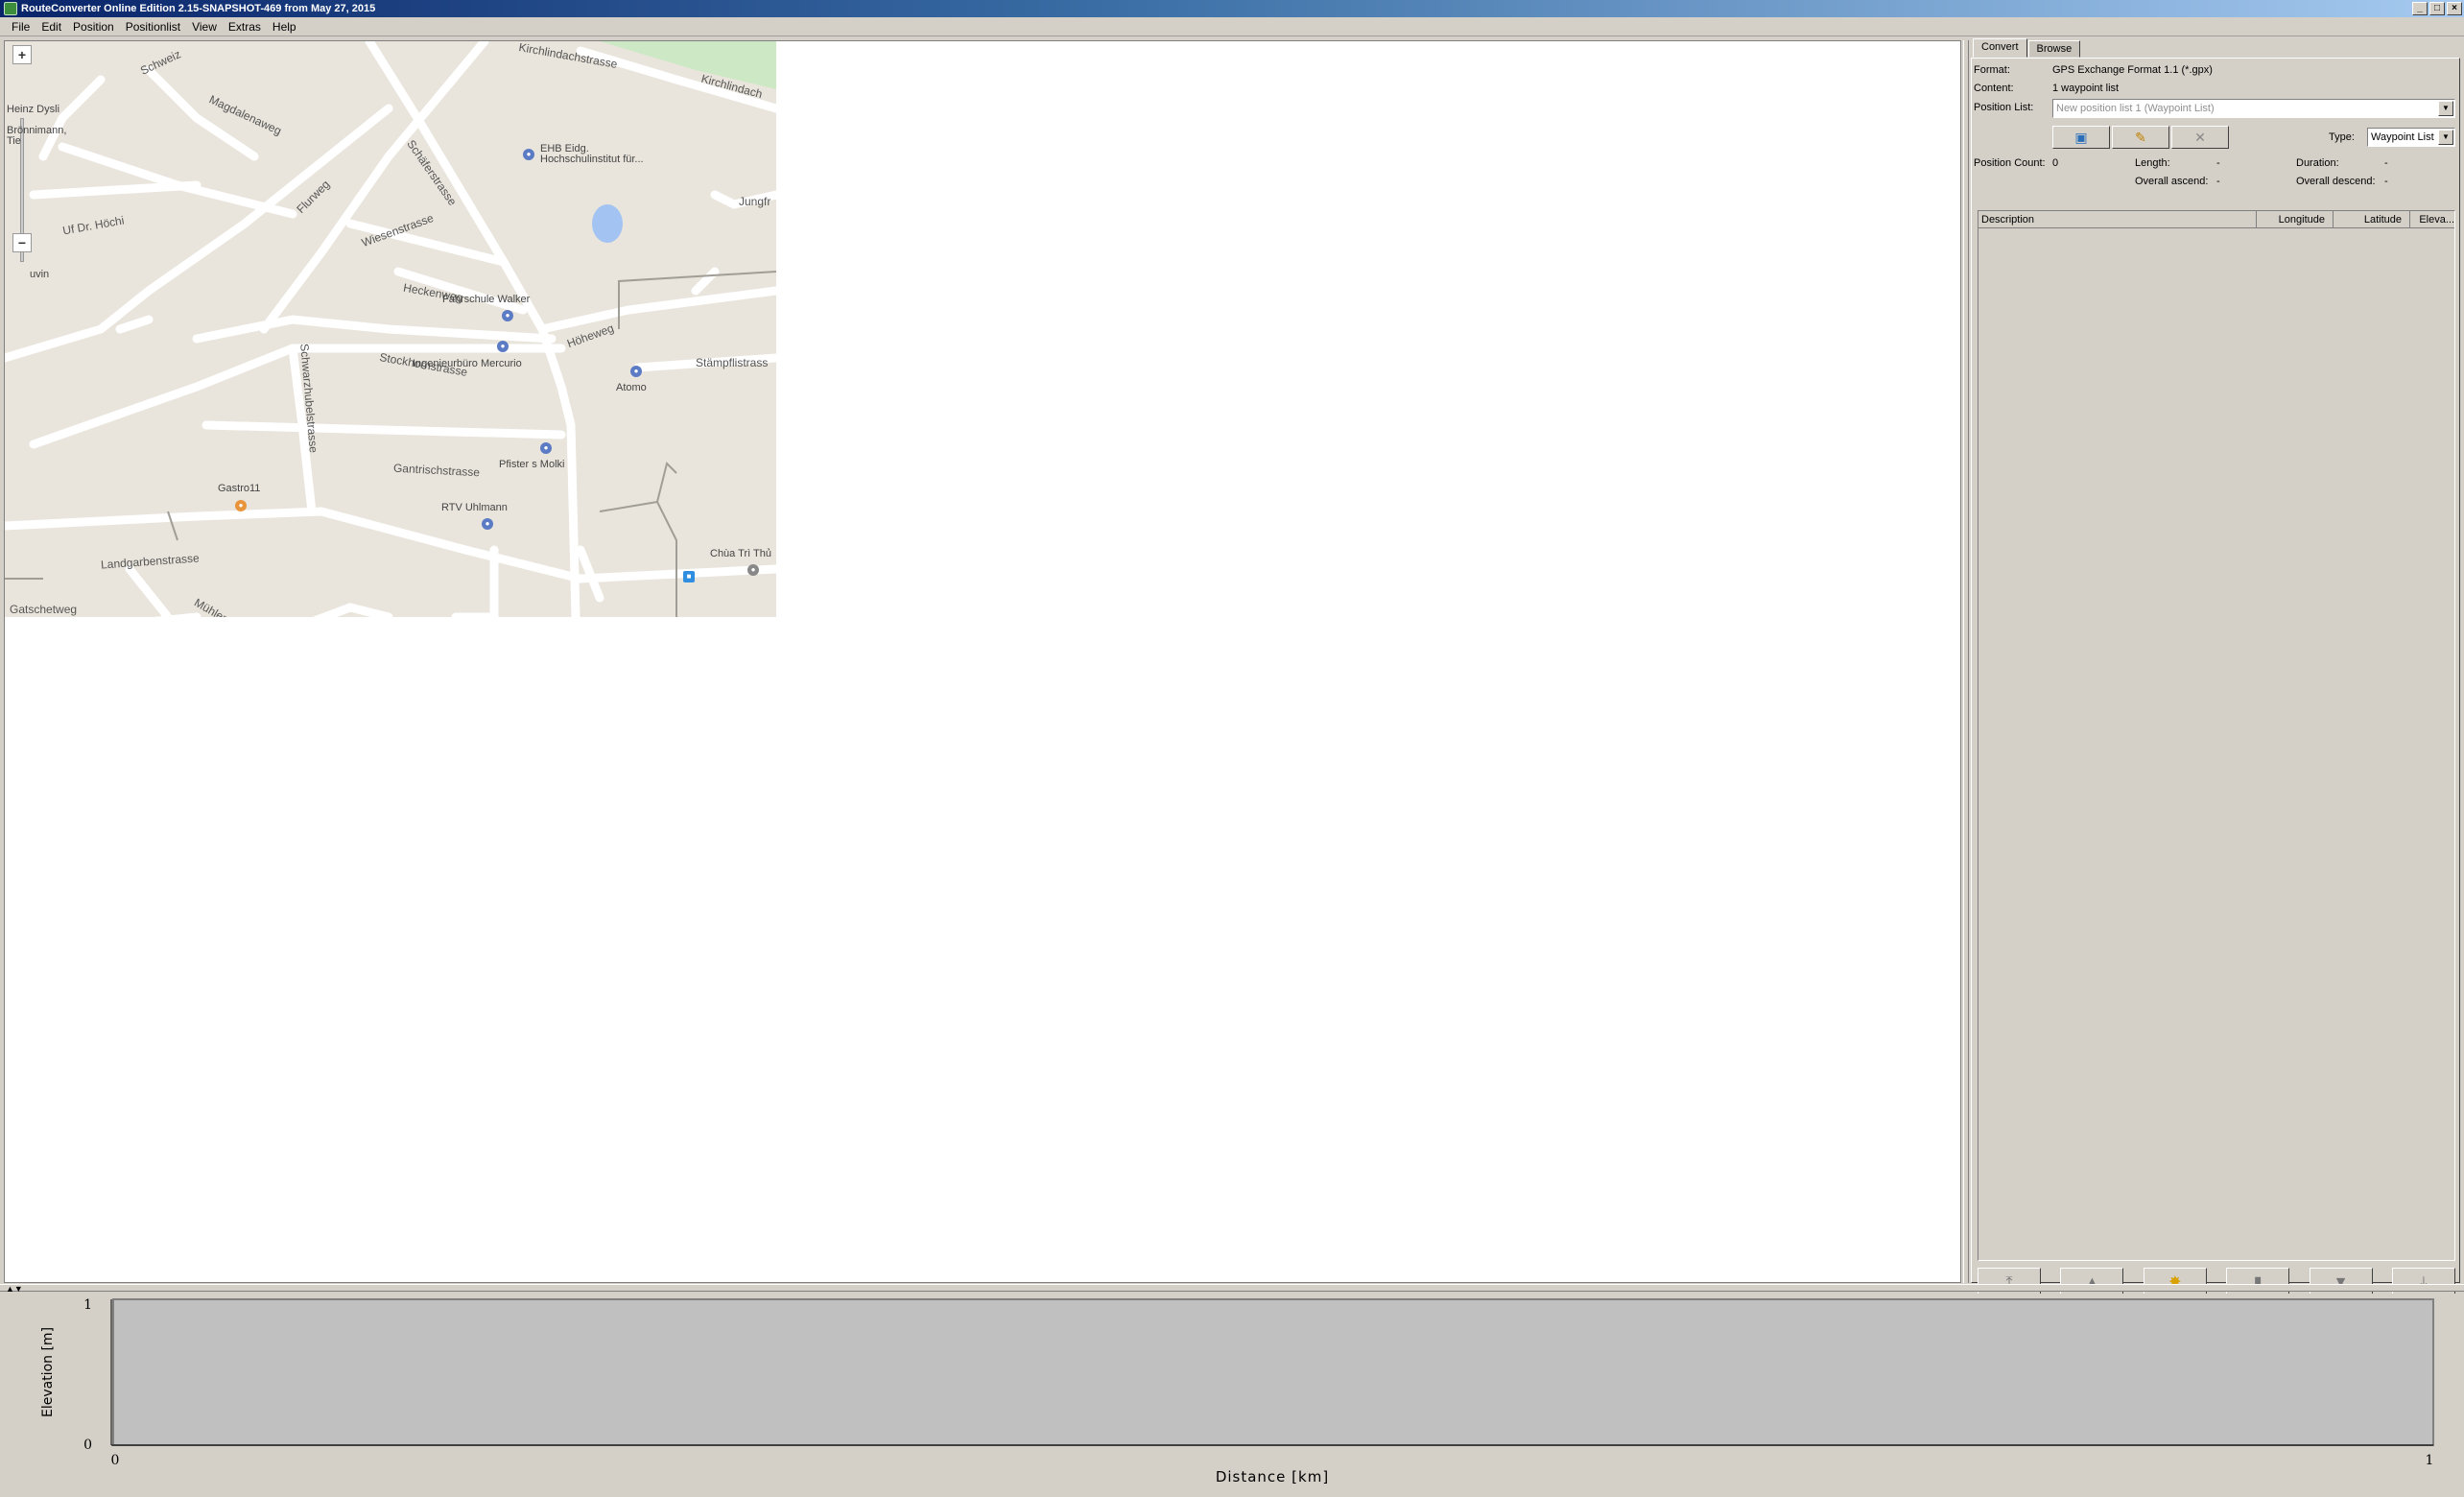 This screenshot has width=2464, height=1497. Describe the element at coordinates (153, 26) in the screenshot. I see `menu-positionlist: Positionlist` at that location.